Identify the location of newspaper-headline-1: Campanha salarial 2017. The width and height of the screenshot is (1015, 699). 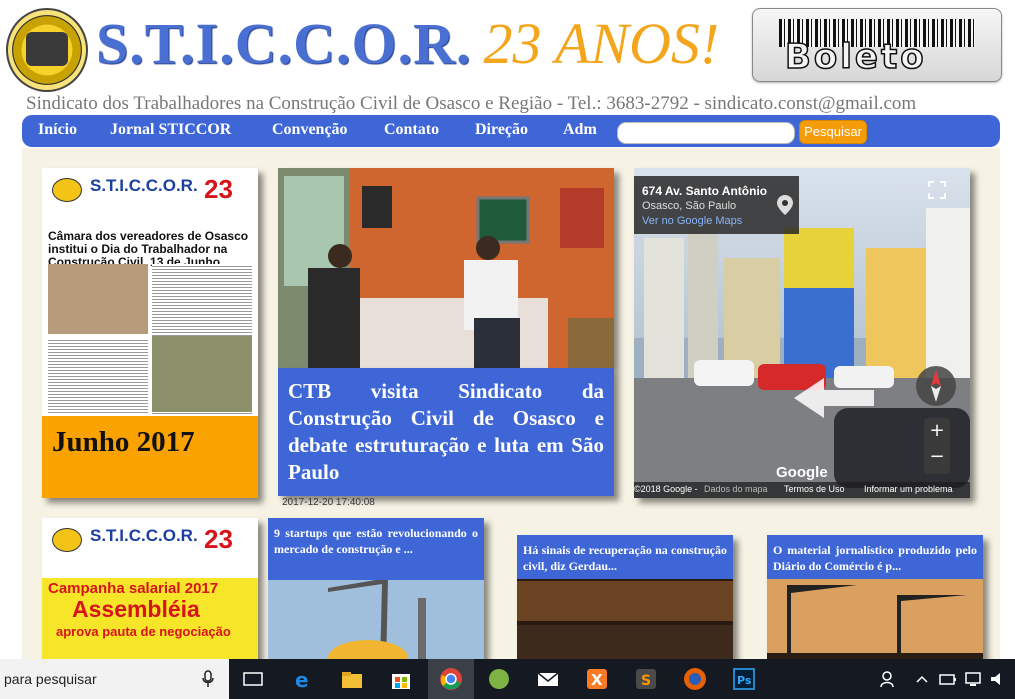
(133, 588).